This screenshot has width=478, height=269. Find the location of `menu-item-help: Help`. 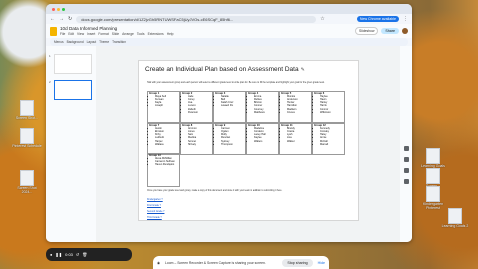

menu-item-help: Help is located at coordinates (170, 34).